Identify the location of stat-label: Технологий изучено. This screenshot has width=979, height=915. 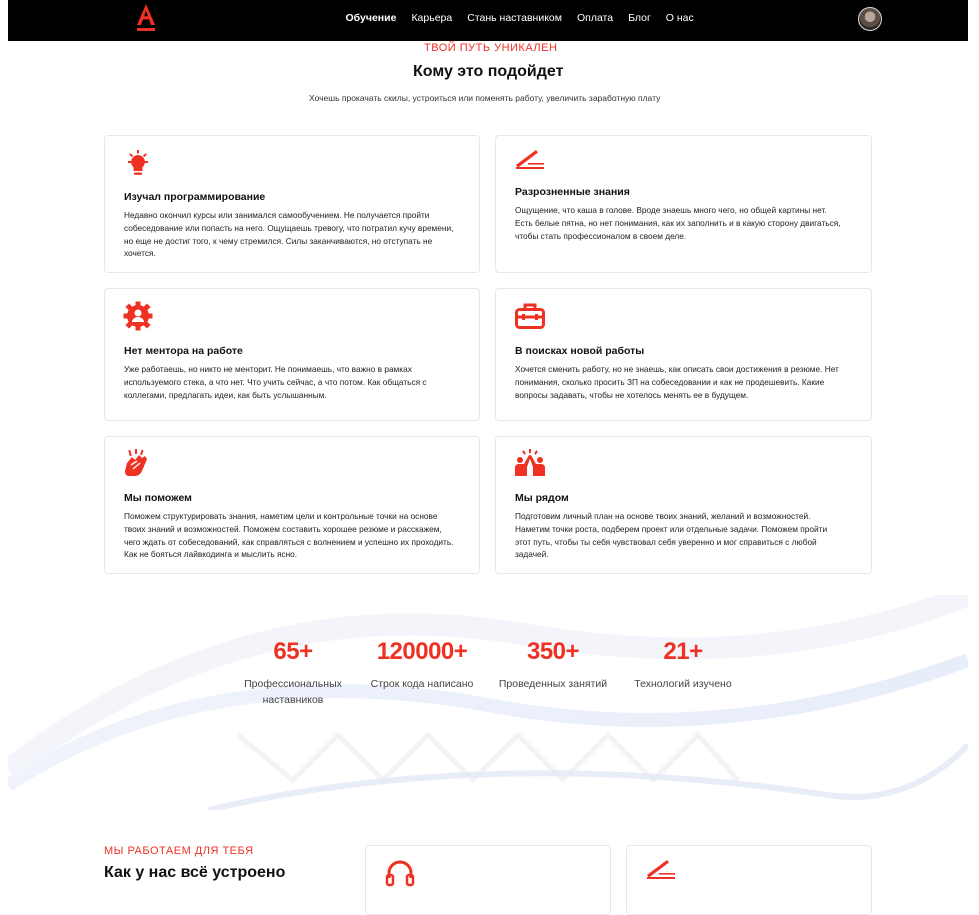
(683, 684).